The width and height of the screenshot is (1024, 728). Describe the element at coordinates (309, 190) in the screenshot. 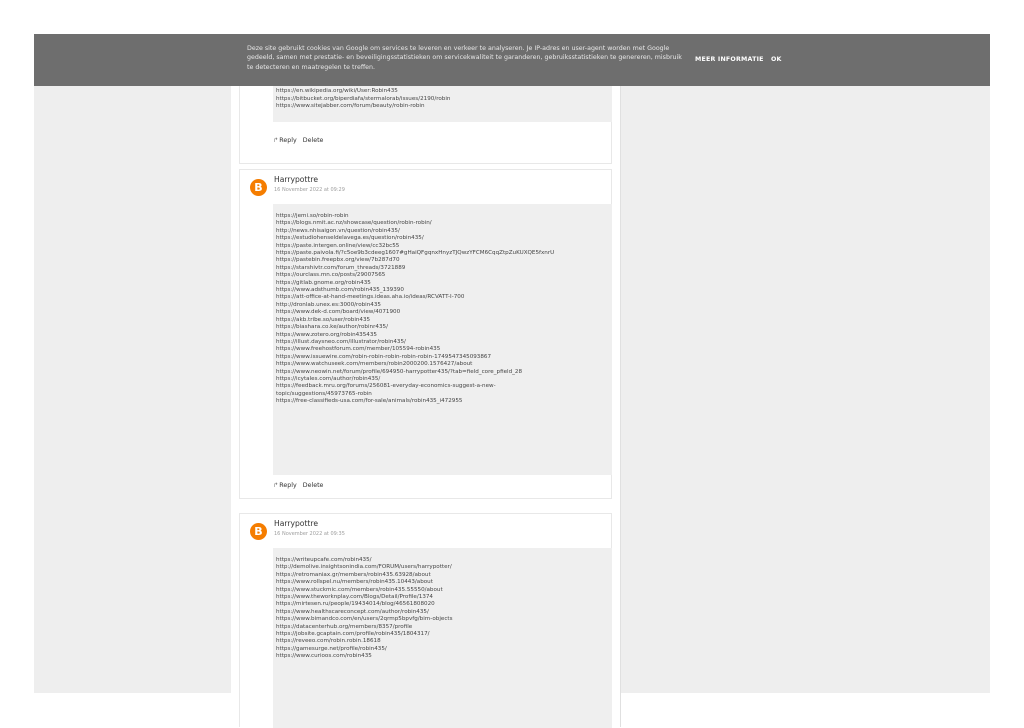

I see `comment-timestamp: 16 November 2022 at 09:29` at that location.